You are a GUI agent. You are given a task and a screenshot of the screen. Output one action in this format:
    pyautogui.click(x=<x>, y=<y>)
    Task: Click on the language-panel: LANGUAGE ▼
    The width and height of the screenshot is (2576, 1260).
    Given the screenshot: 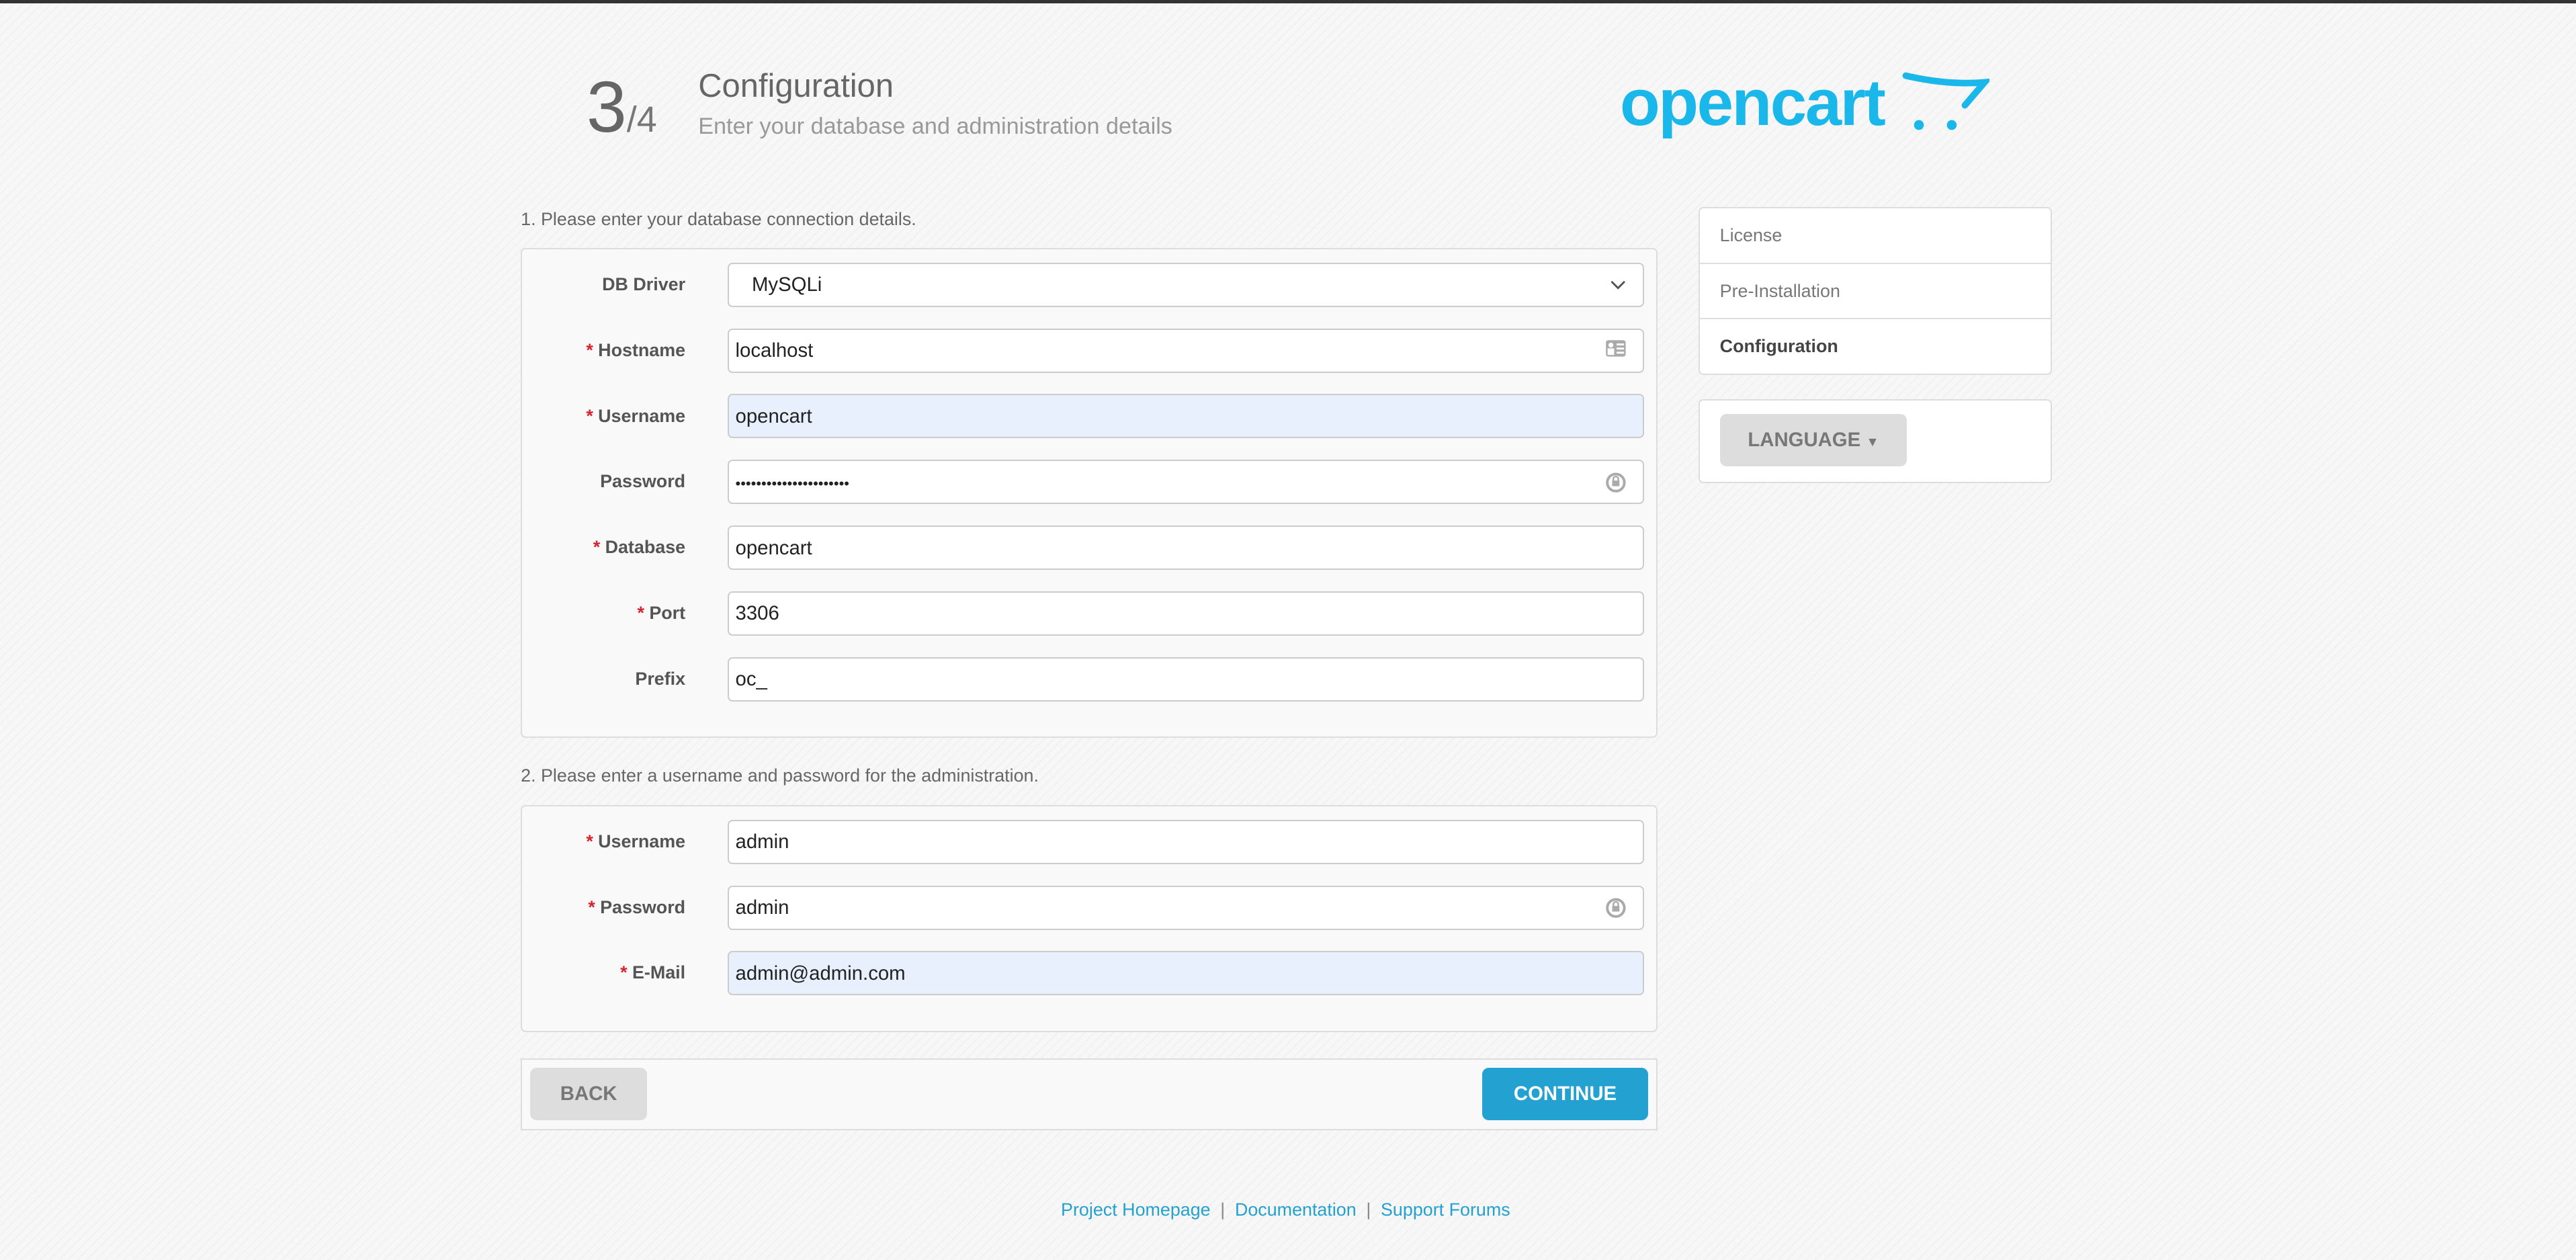 What is the action you would take?
    pyautogui.click(x=1876, y=441)
    